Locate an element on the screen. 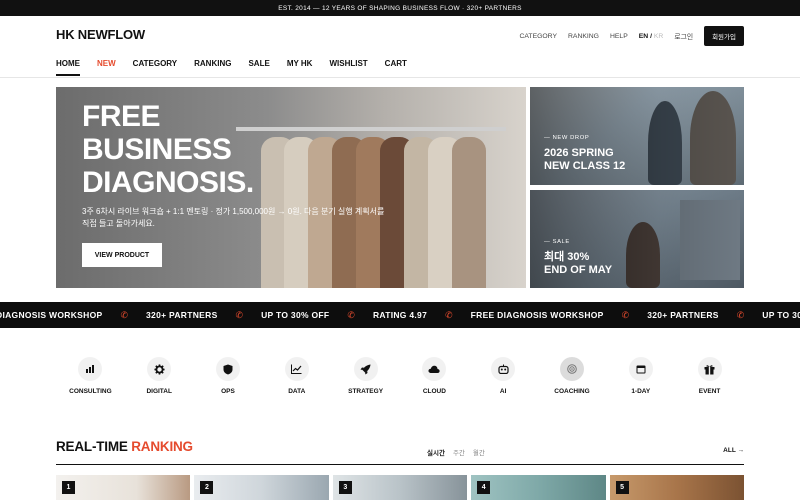 This screenshot has width=800, height=500. lang-en: EN is located at coordinates (643, 36).